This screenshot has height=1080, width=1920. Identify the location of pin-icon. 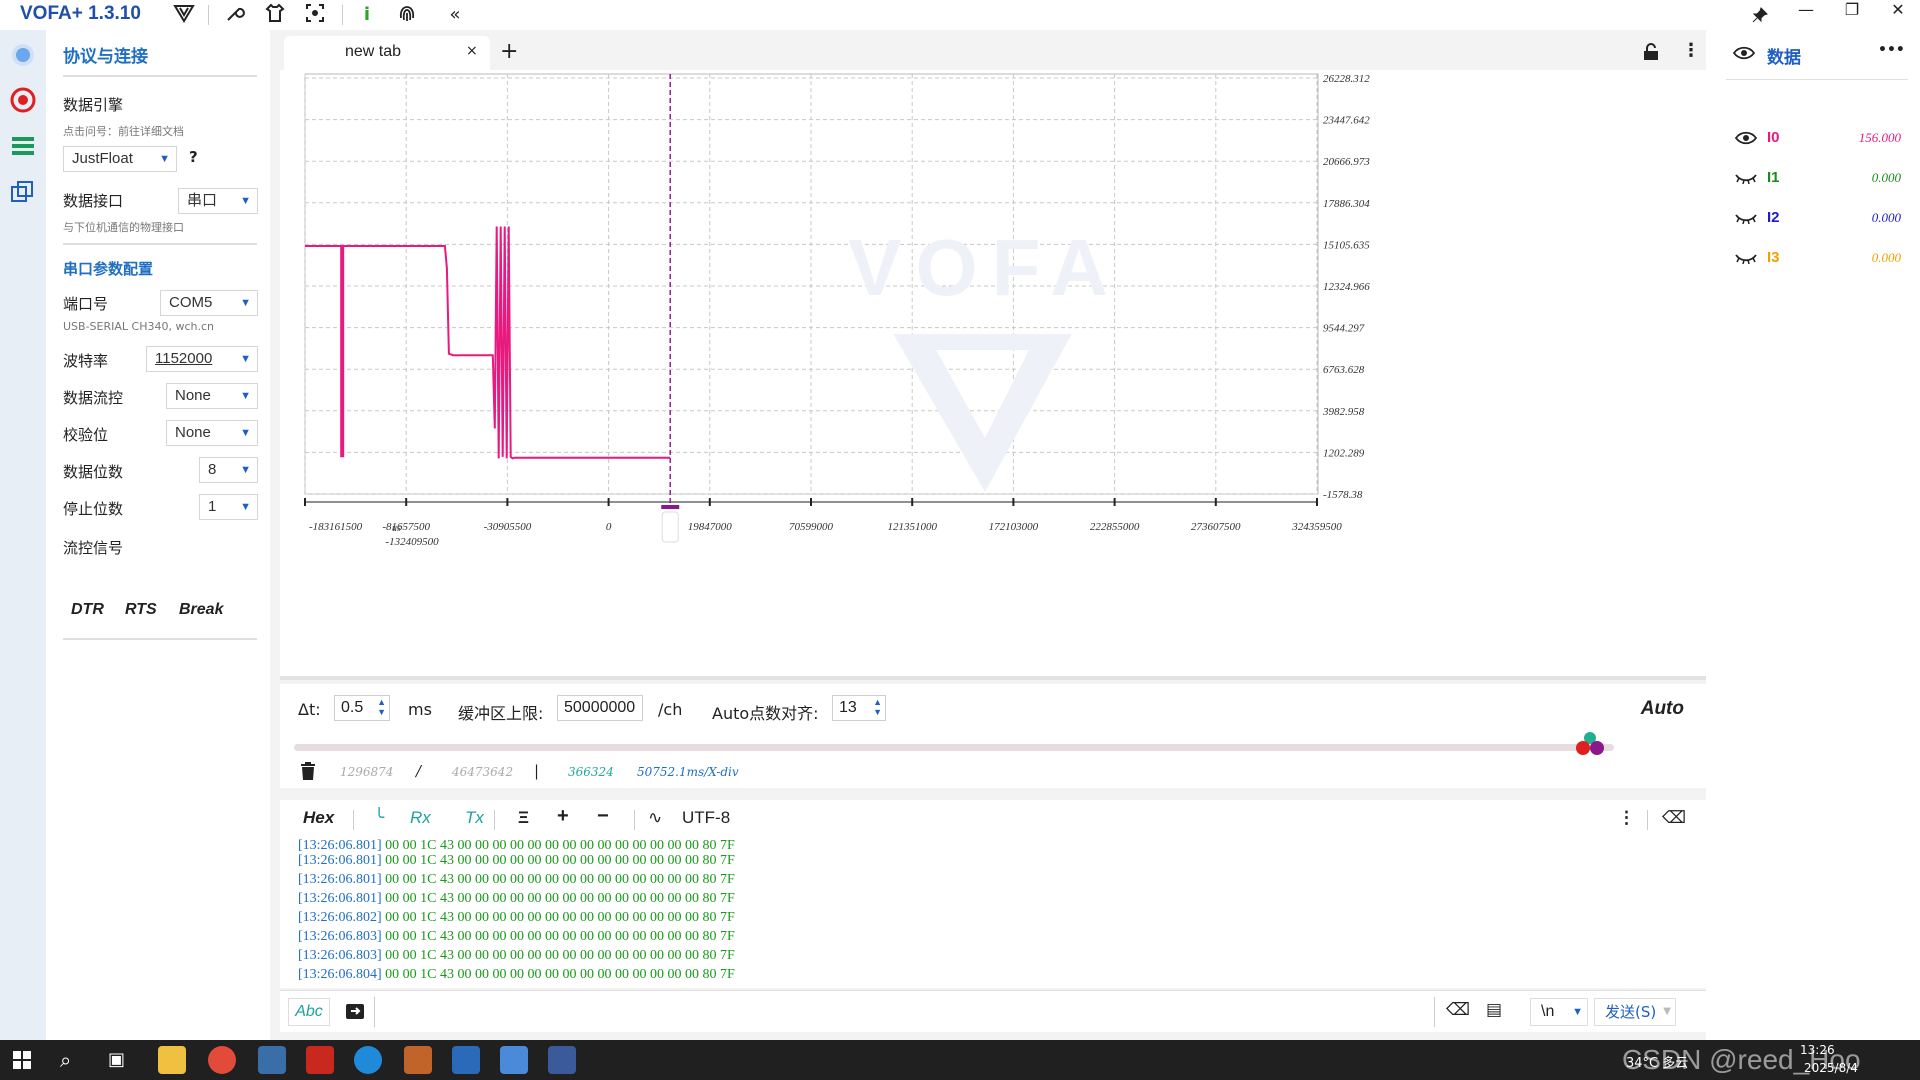
(1760, 15).